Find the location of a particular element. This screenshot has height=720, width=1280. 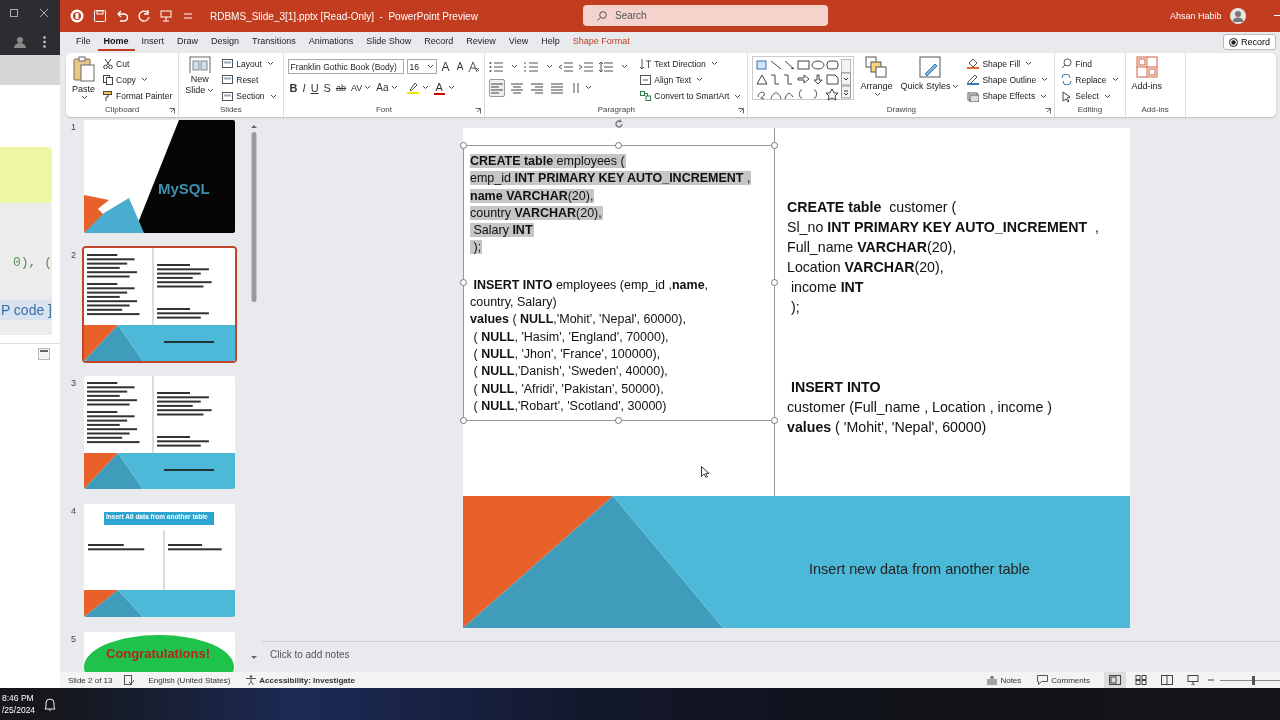

ribbon-command: Shape Outline is located at coordinates (1008, 80).